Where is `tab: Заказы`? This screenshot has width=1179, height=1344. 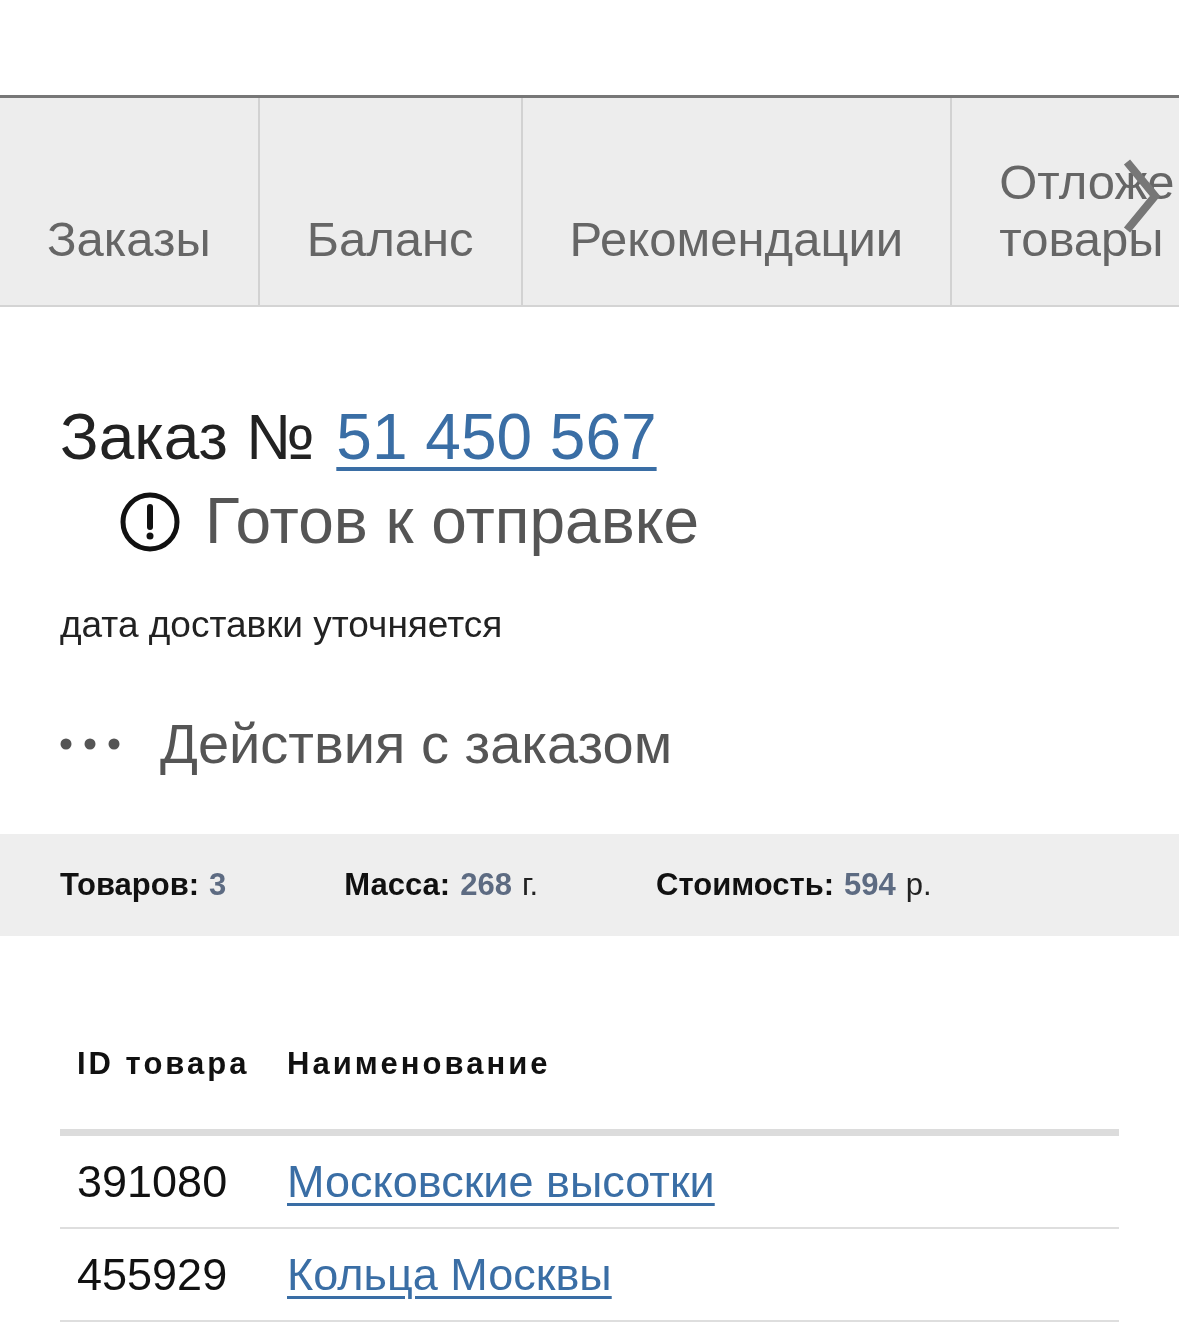
tab: Заказы is located at coordinates (130, 201).